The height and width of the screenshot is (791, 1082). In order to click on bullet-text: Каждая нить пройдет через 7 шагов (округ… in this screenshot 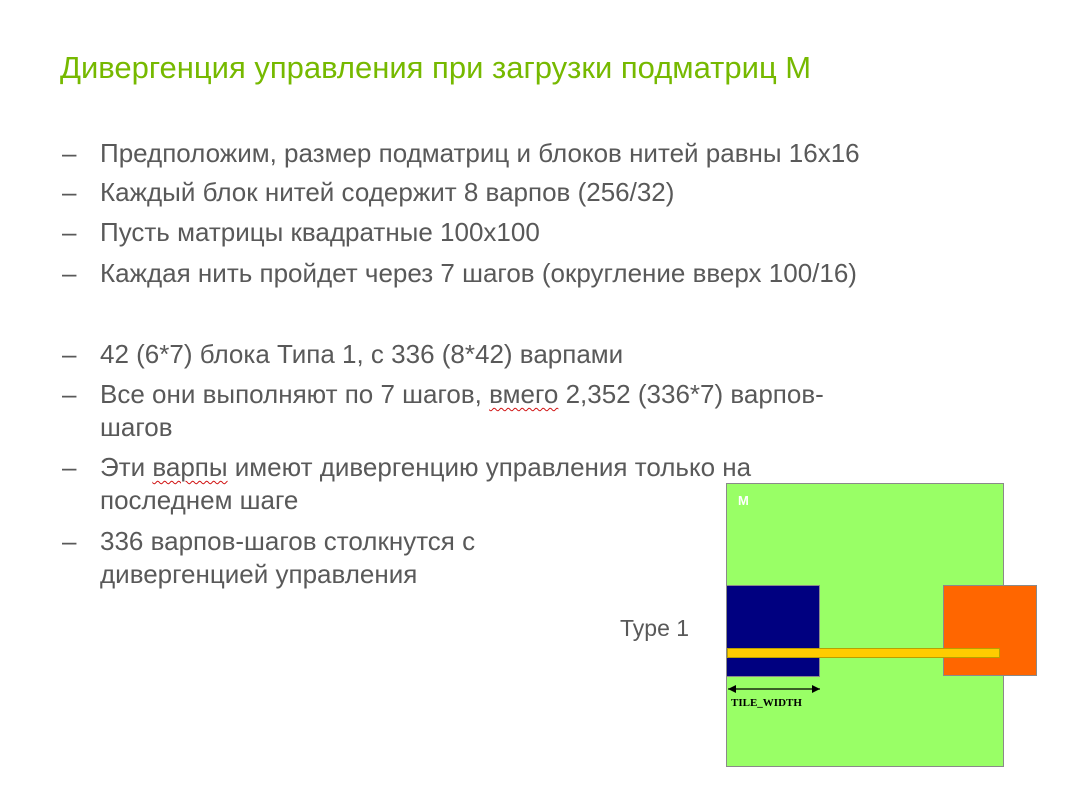, I will do `click(478, 273)`.